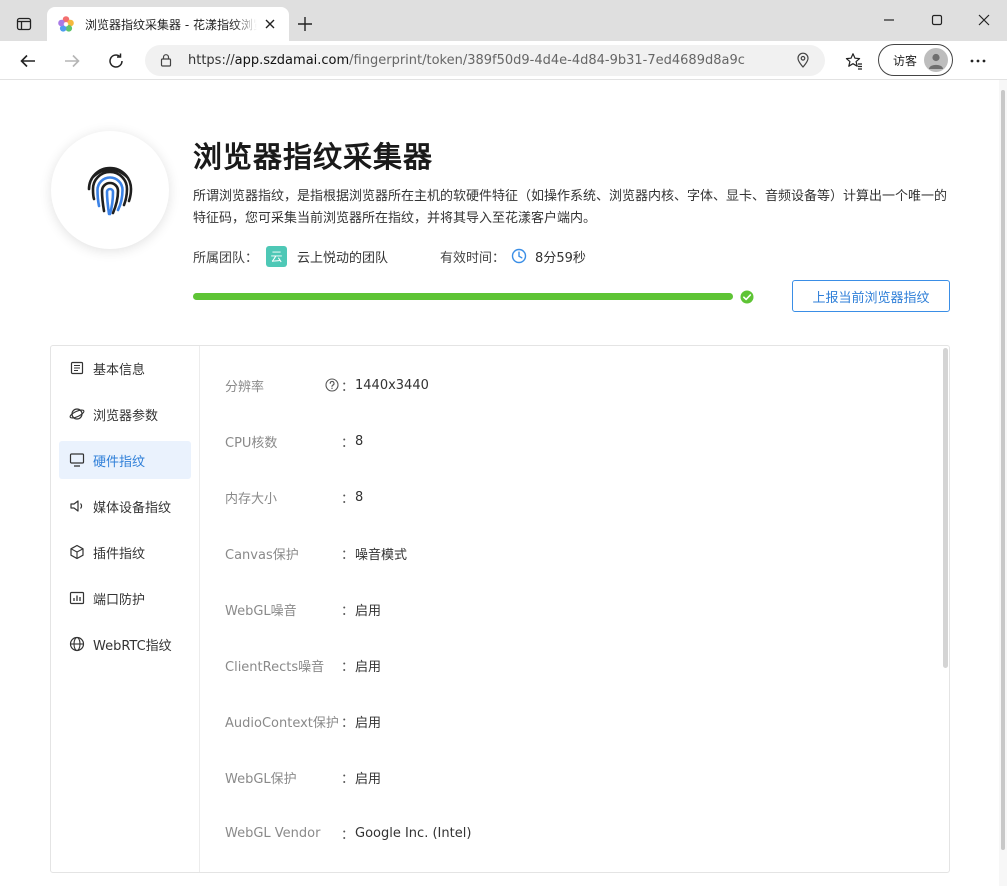 The image size is (1007, 886). I want to click on nav-item-port-protection: 端口防护, so click(125, 598).